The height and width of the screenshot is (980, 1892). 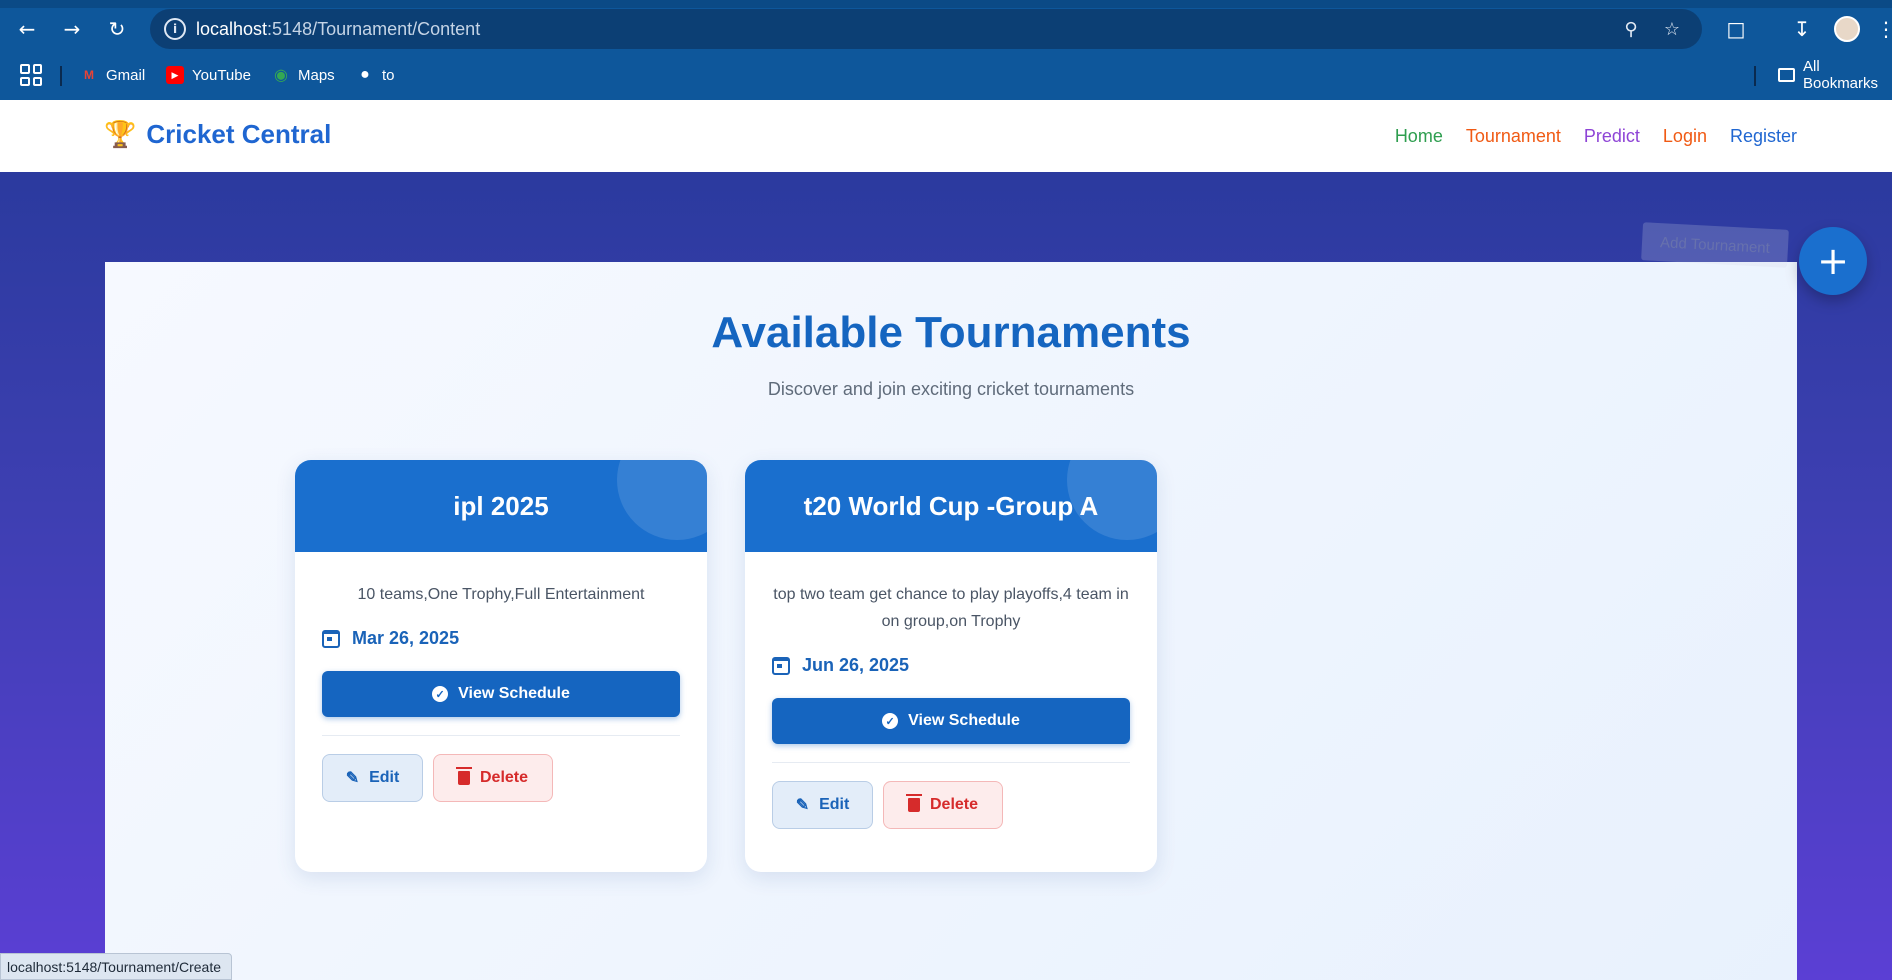 What do you see at coordinates (1715, 245) in the screenshot?
I see `add-tournament-tooltip: Add Tournament` at bounding box center [1715, 245].